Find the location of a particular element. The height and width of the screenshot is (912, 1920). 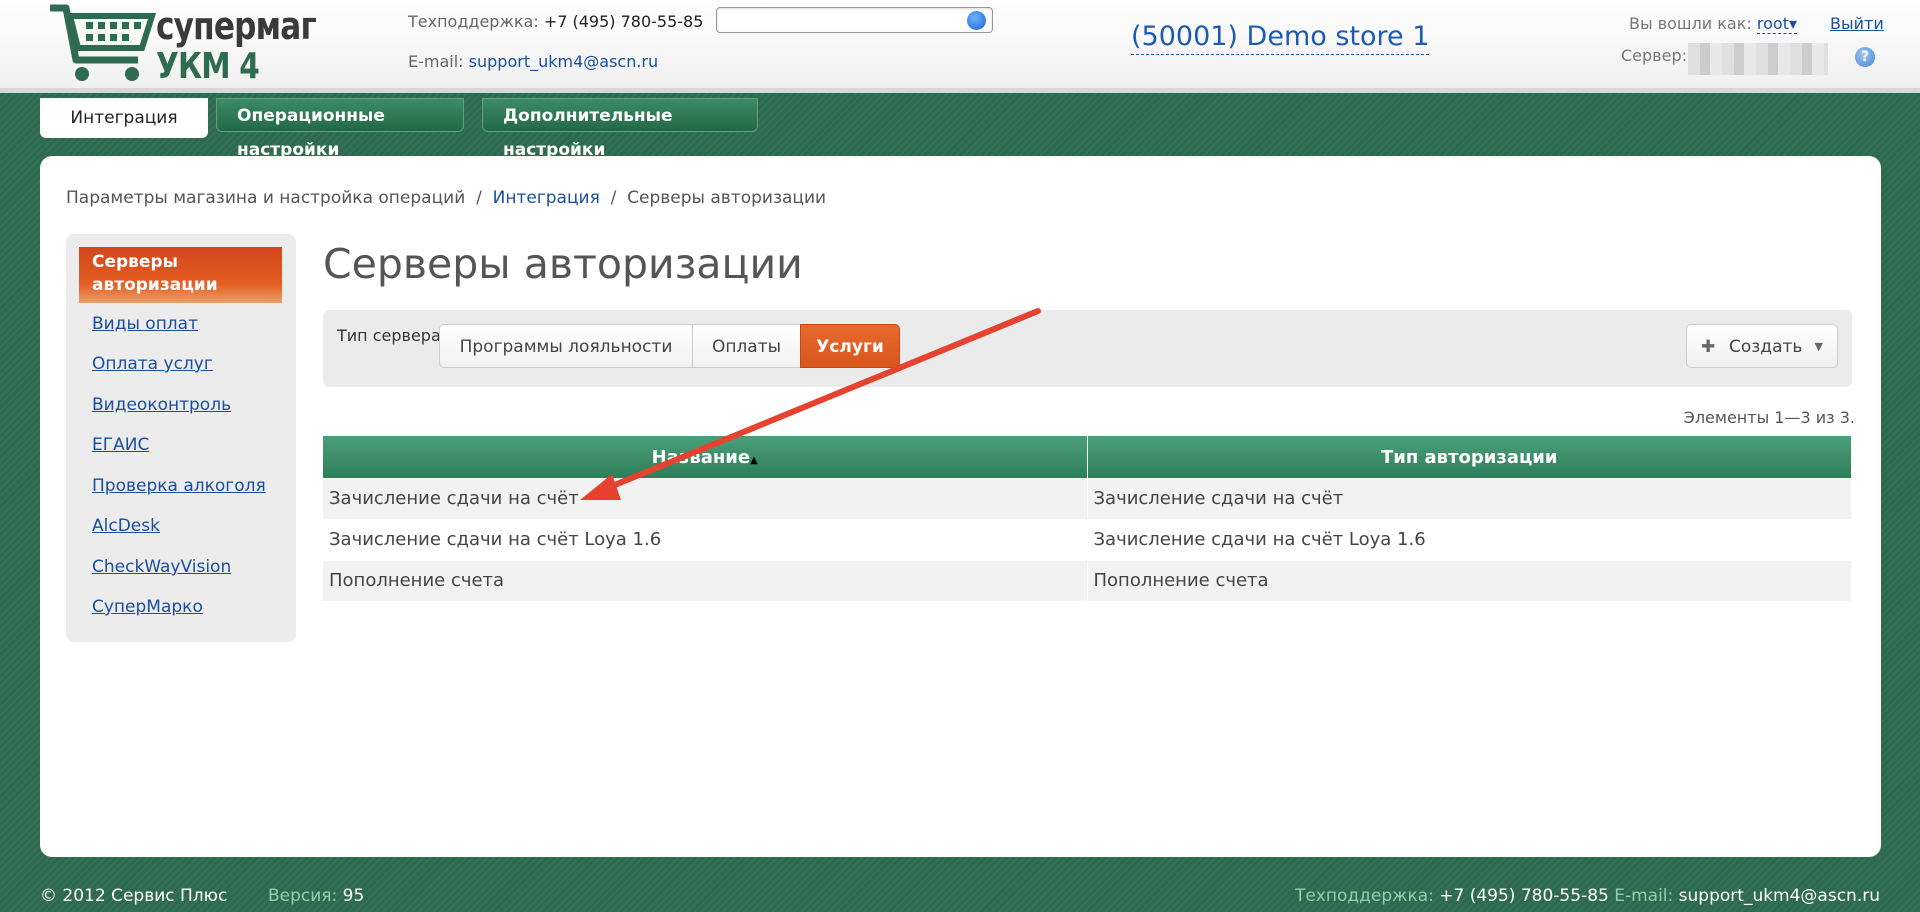

column-header-name-label: Название is located at coordinates (701, 457).